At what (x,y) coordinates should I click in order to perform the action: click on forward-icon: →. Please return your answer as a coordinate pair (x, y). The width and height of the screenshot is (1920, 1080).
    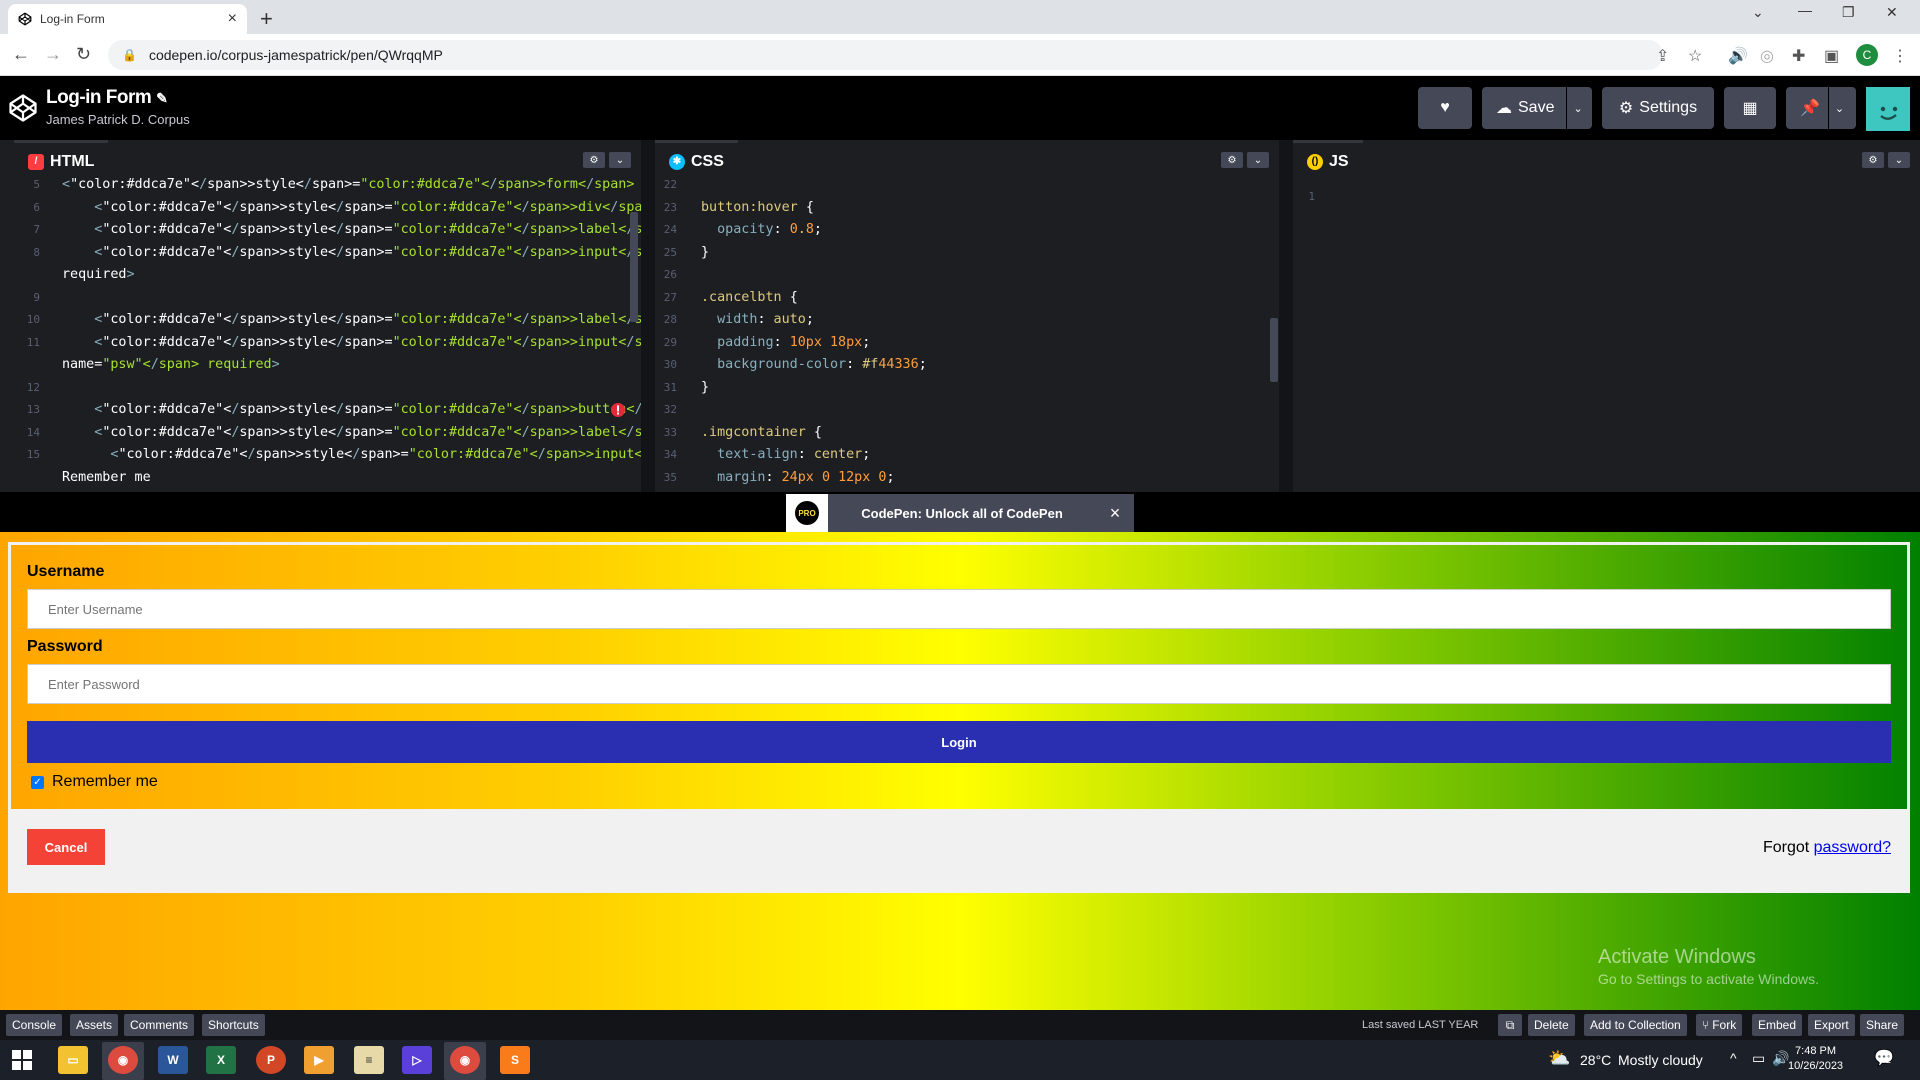
    Looking at the image, I should click on (53, 54).